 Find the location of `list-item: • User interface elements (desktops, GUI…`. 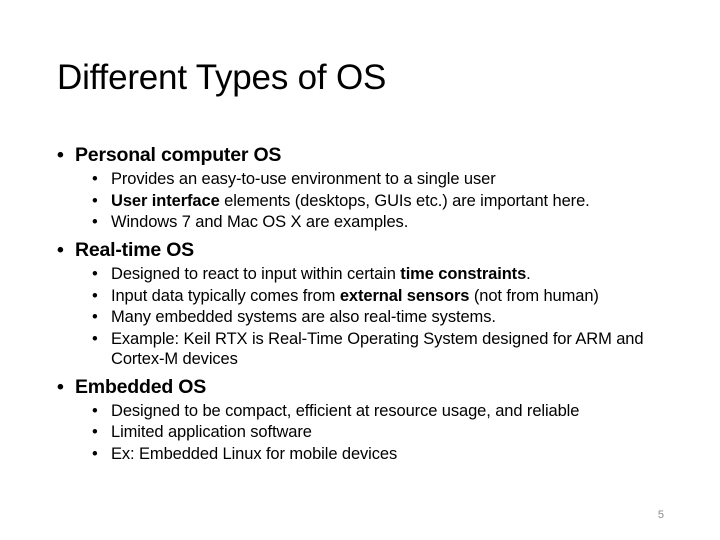

list-item: • User interface elements (desktops, GUI… is located at coordinates (382, 201).